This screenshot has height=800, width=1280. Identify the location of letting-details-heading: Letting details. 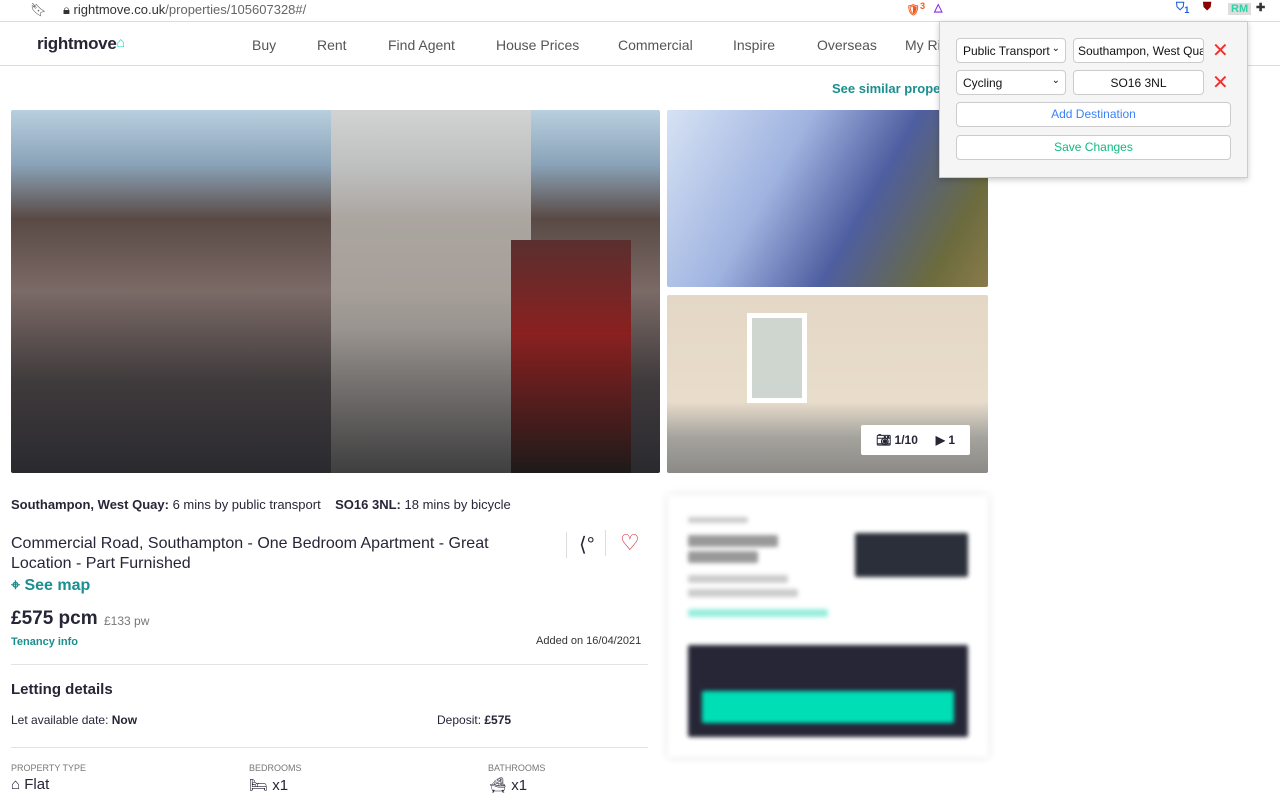
(62, 689).